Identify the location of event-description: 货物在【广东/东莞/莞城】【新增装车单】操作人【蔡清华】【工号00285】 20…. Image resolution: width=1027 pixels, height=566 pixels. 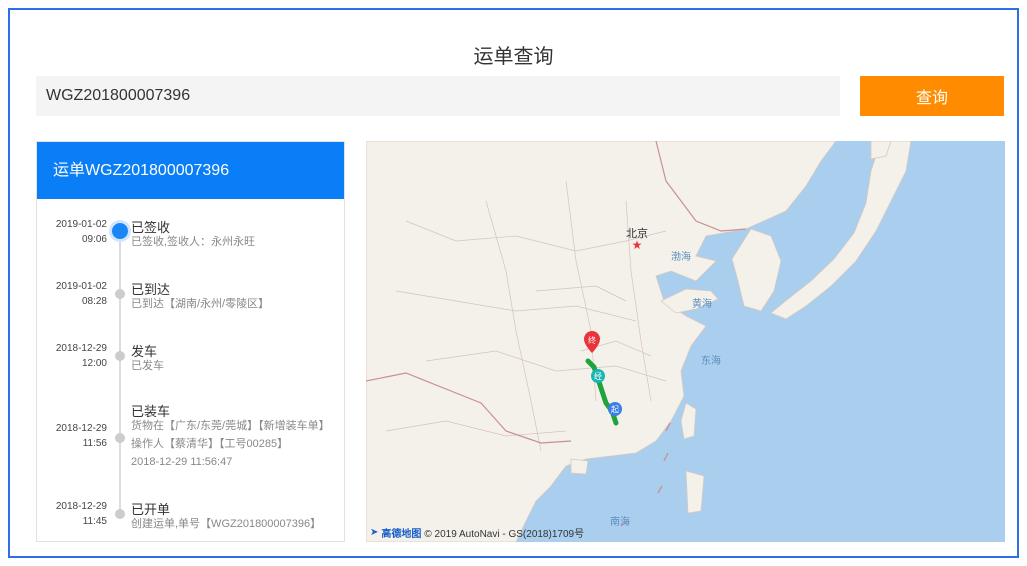
(231, 444).